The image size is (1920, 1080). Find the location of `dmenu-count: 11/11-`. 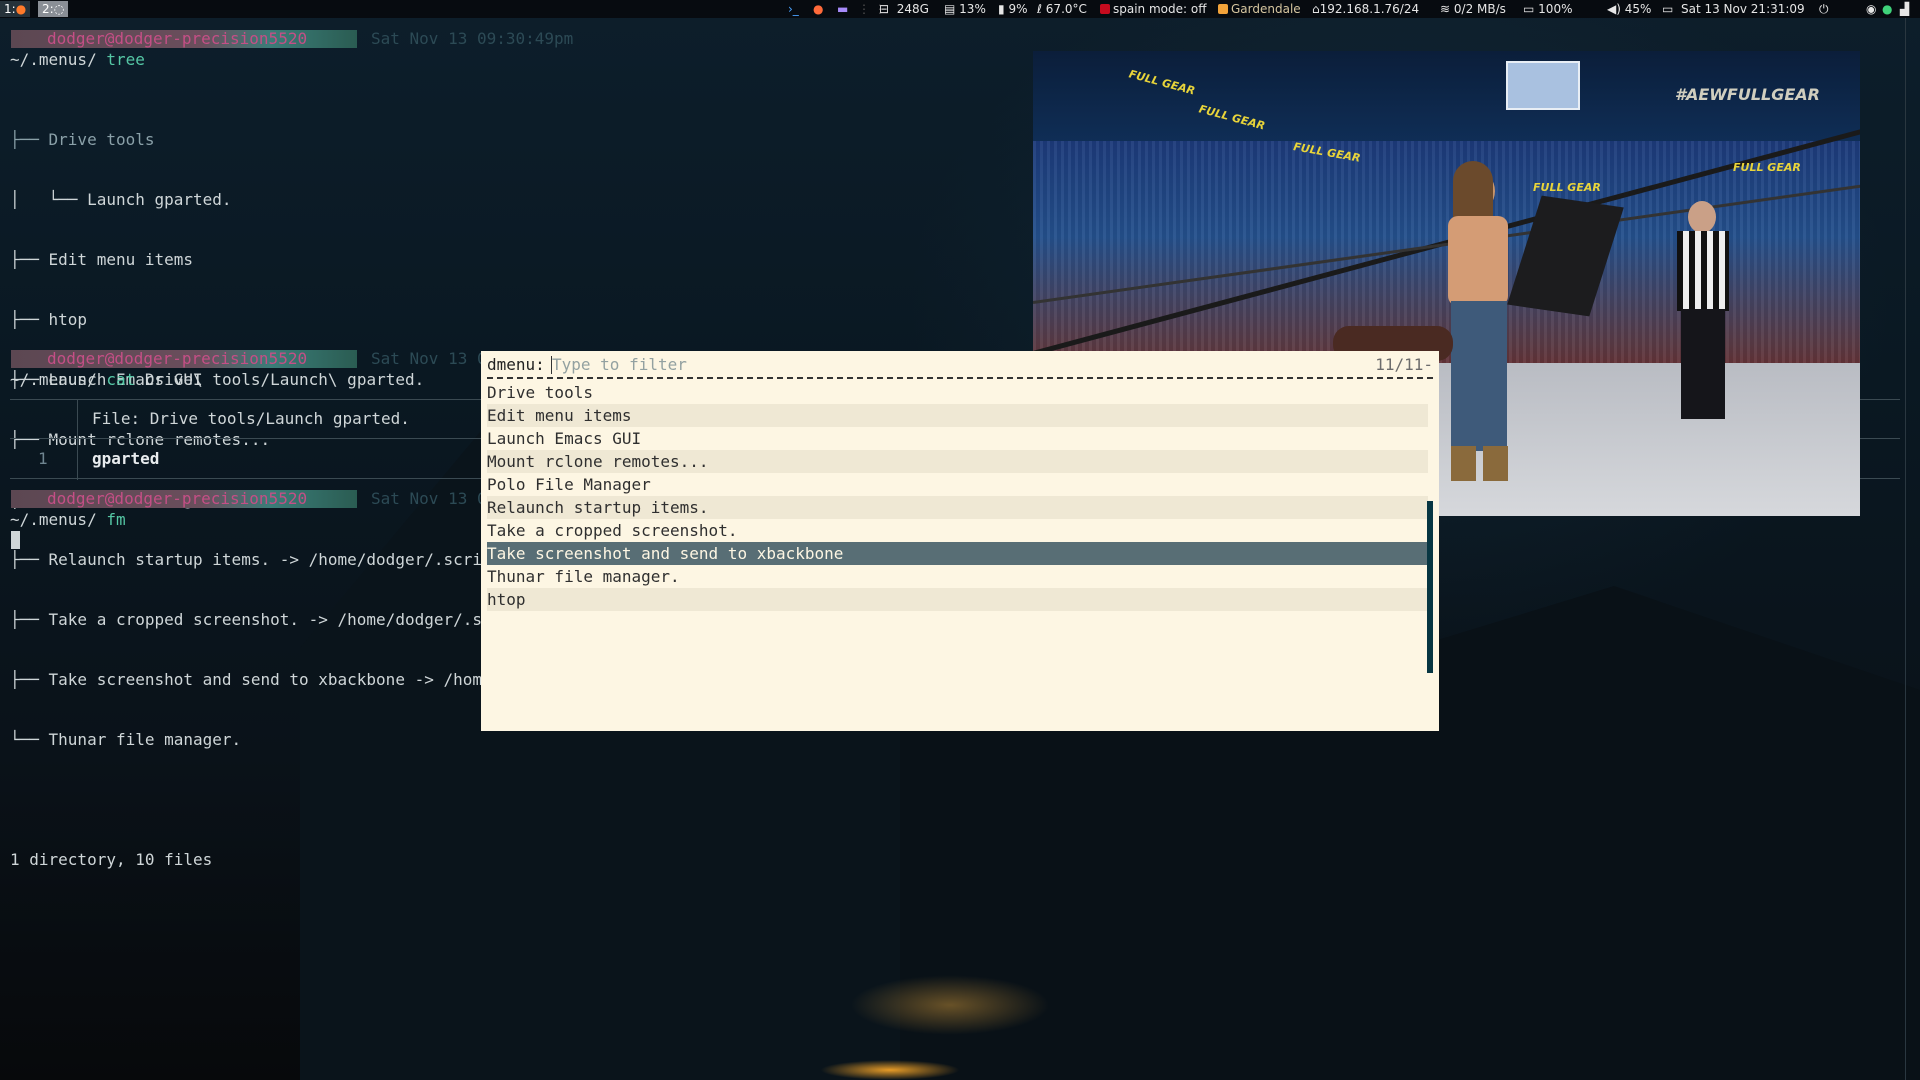

dmenu-count: 11/11- is located at coordinates (1404, 364).